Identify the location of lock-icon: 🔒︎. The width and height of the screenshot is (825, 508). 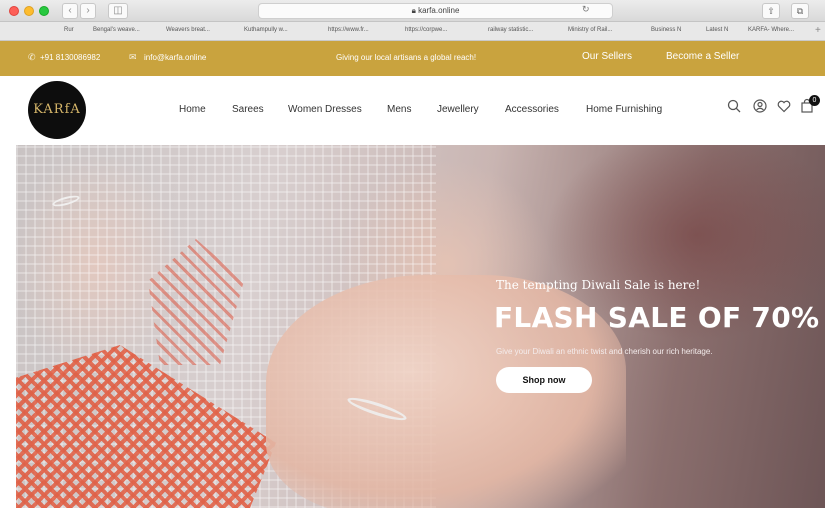
(413, 10).